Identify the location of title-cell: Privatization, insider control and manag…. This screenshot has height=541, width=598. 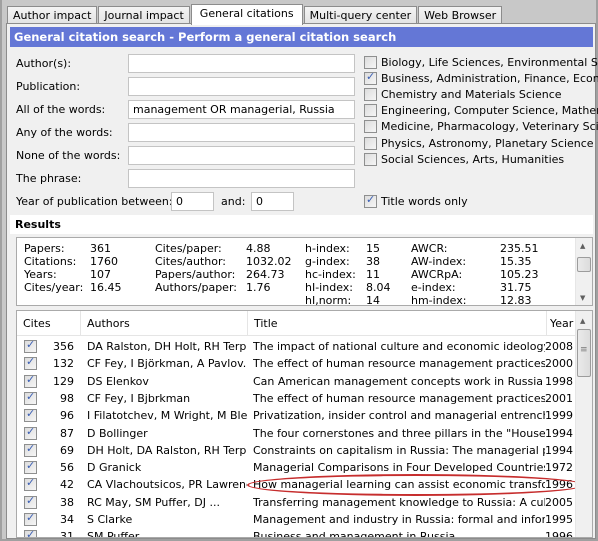
(399, 416).